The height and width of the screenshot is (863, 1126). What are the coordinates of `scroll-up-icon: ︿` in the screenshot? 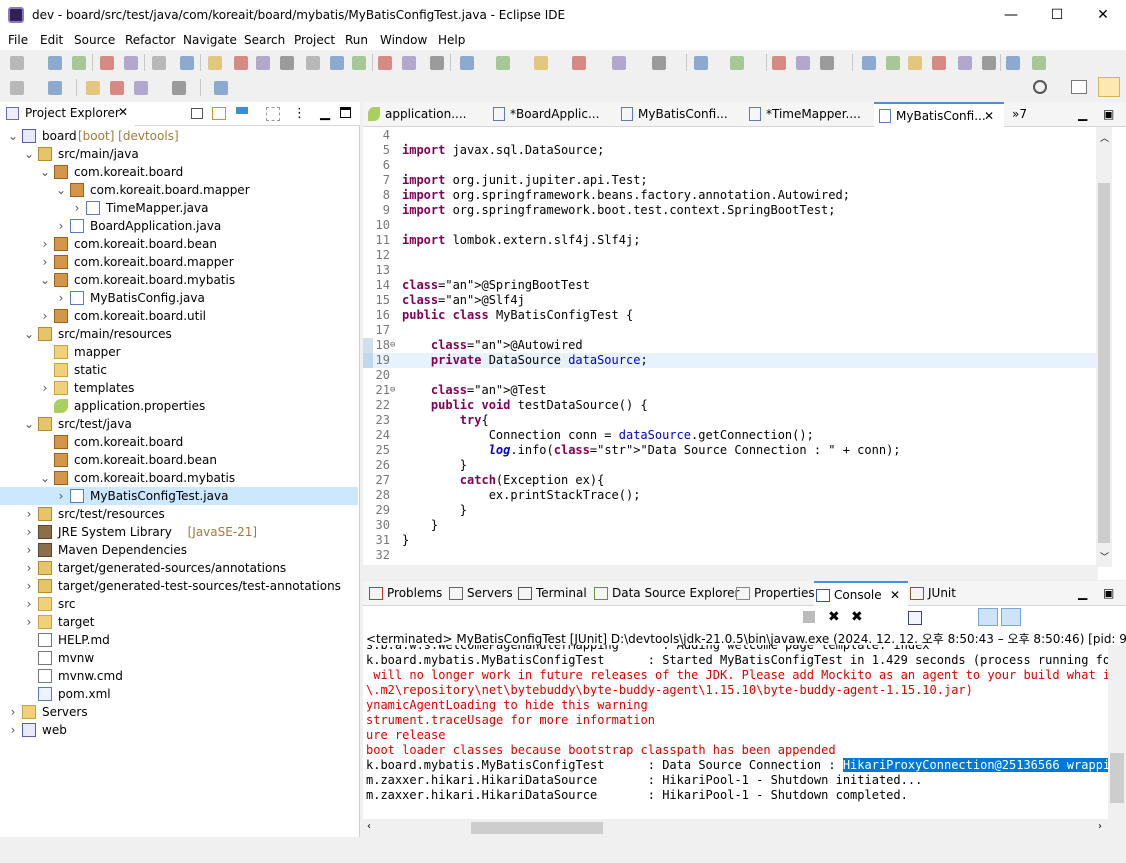 It's located at (1104, 137).